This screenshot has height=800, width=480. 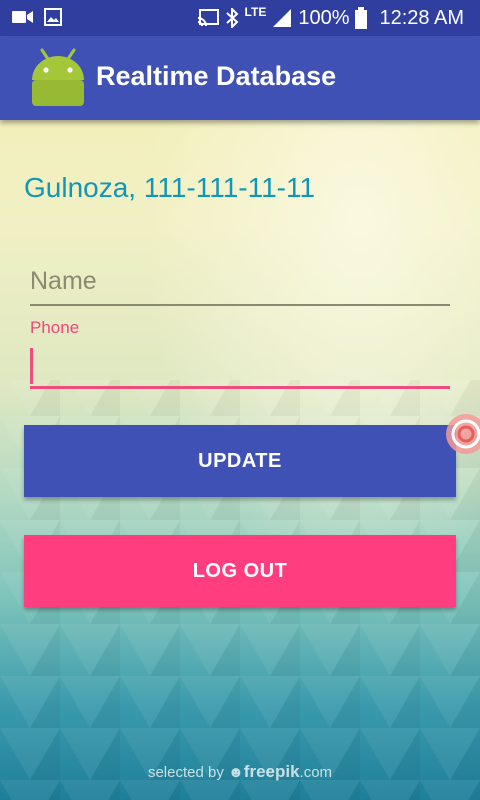 What do you see at coordinates (170, 187) in the screenshot?
I see `user-info-text: Gulnoza, 111-111-11-11` at bounding box center [170, 187].